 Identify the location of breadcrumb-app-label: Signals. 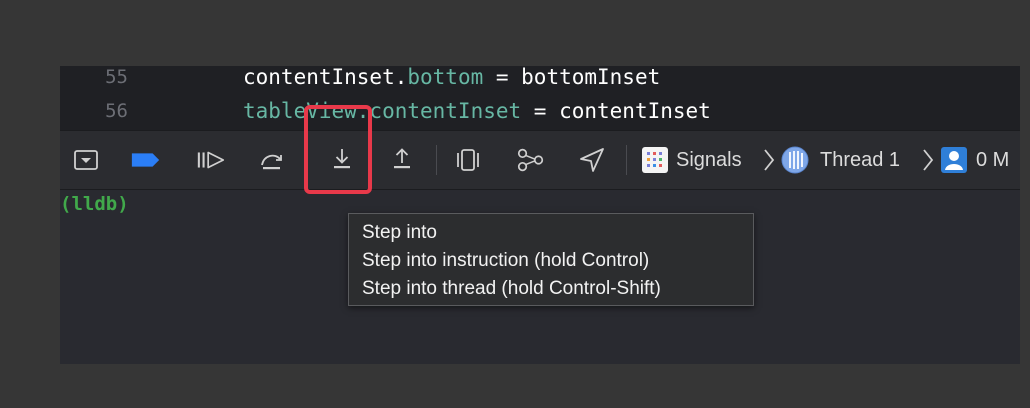
(709, 159).